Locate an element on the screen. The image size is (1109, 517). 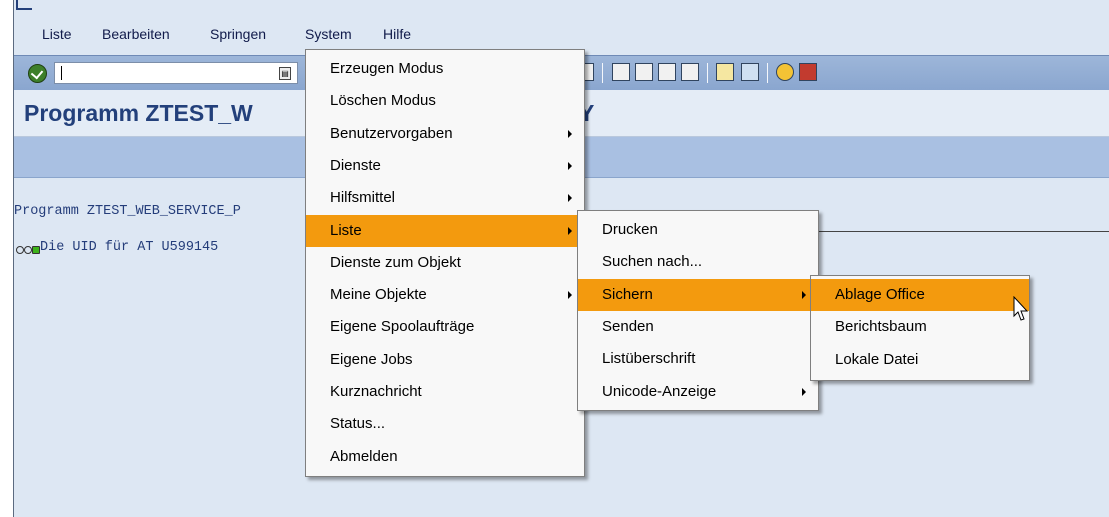
mouse-cursor-icon is located at coordinates (1021, 308).